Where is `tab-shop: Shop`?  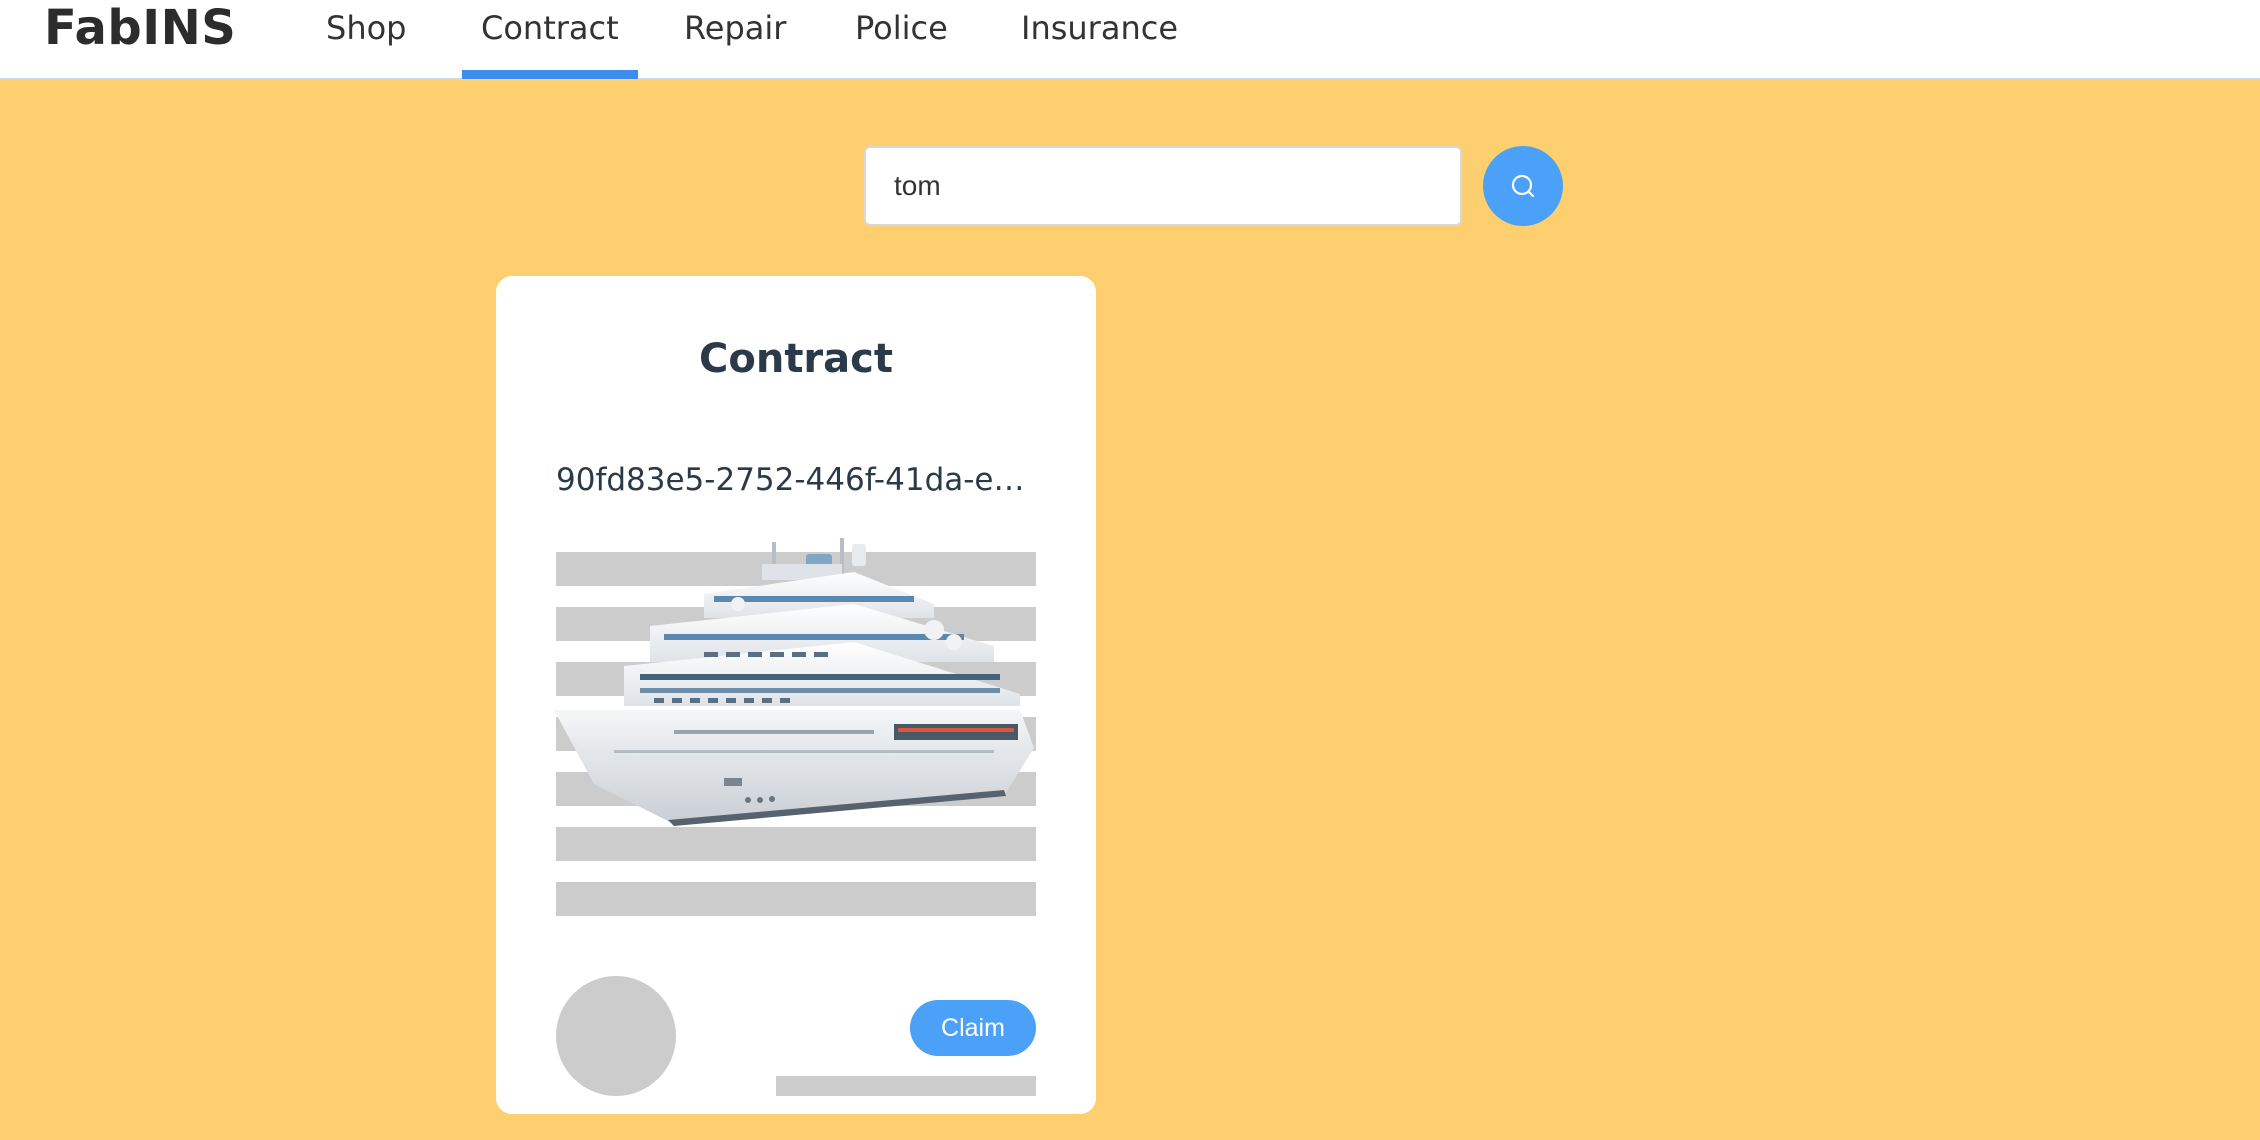
tab-shop: Shop is located at coordinates (366, 28).